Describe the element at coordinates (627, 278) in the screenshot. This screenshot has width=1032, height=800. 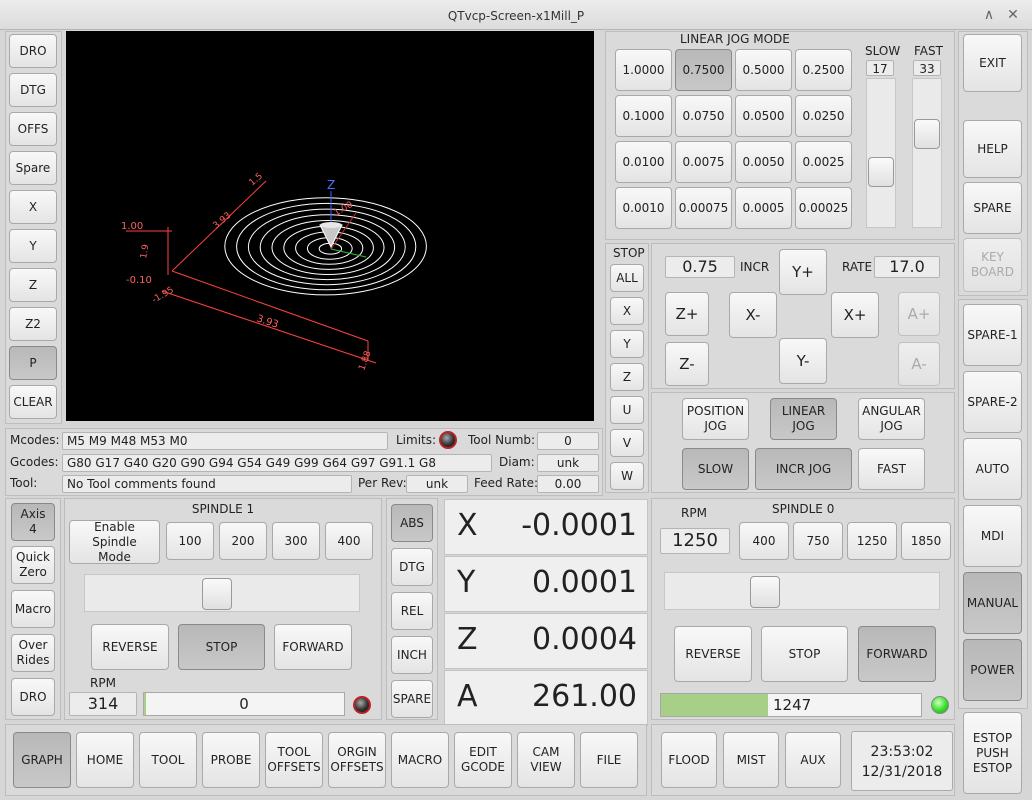
I see `stop-all-button: ALL` at that location.